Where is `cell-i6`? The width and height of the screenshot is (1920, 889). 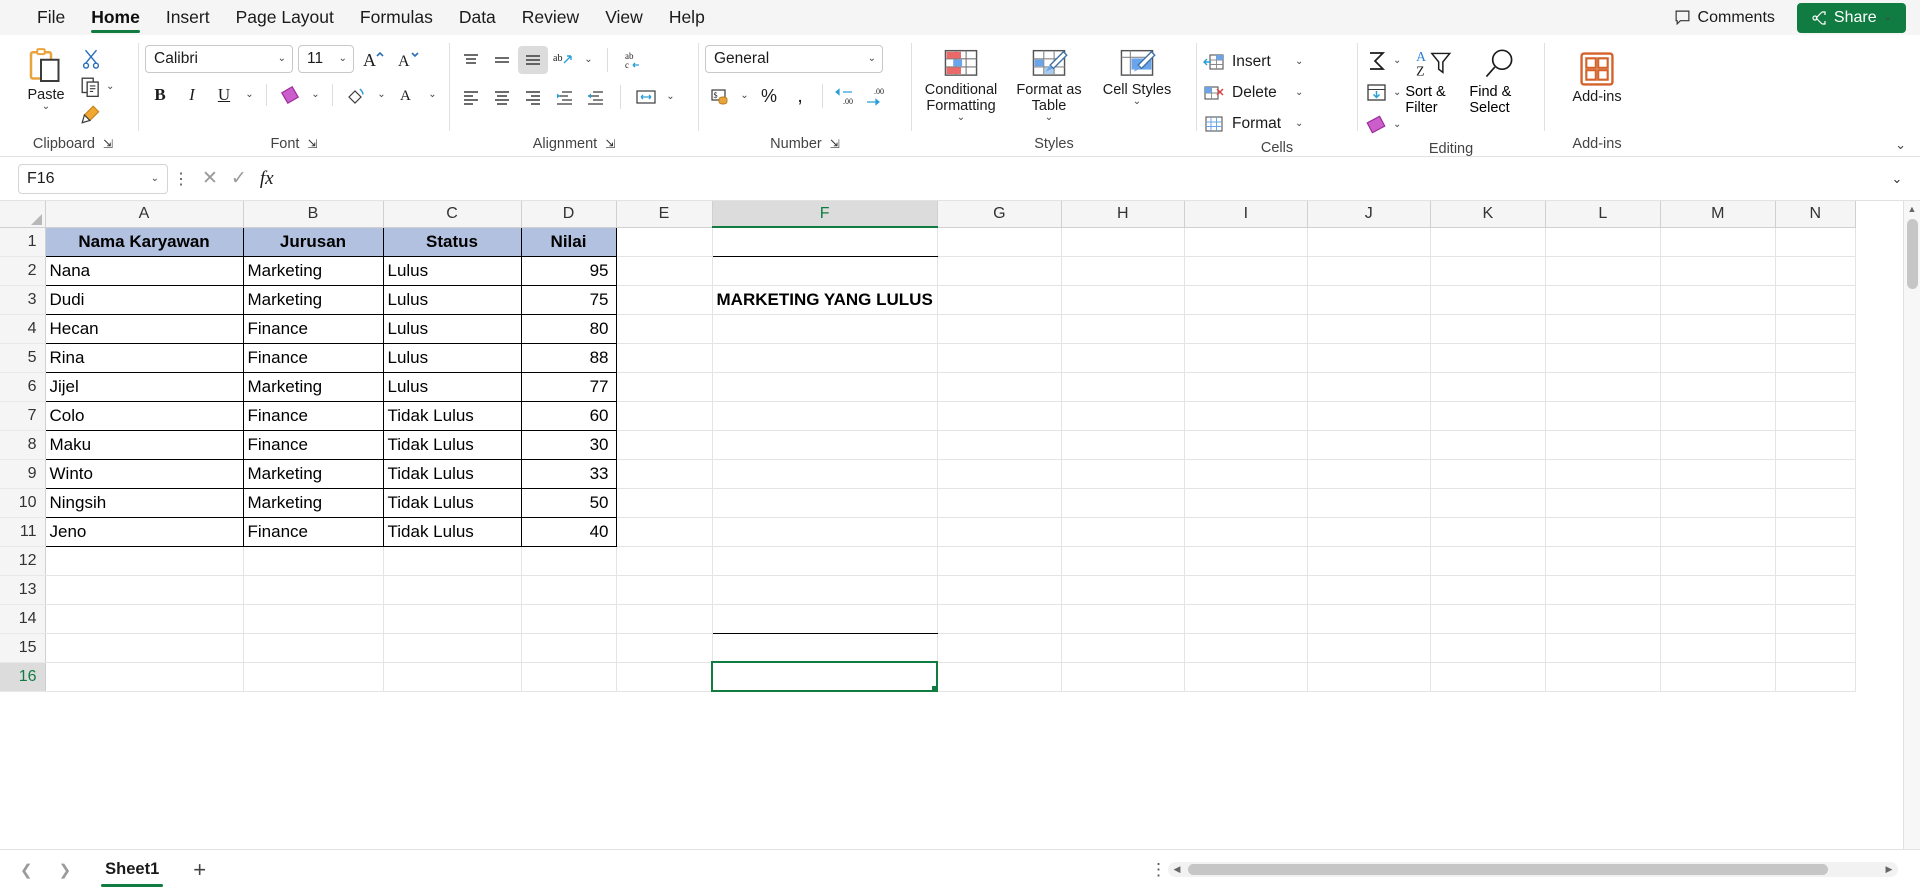
cell-i6 is located at coordinates (1246, 387).